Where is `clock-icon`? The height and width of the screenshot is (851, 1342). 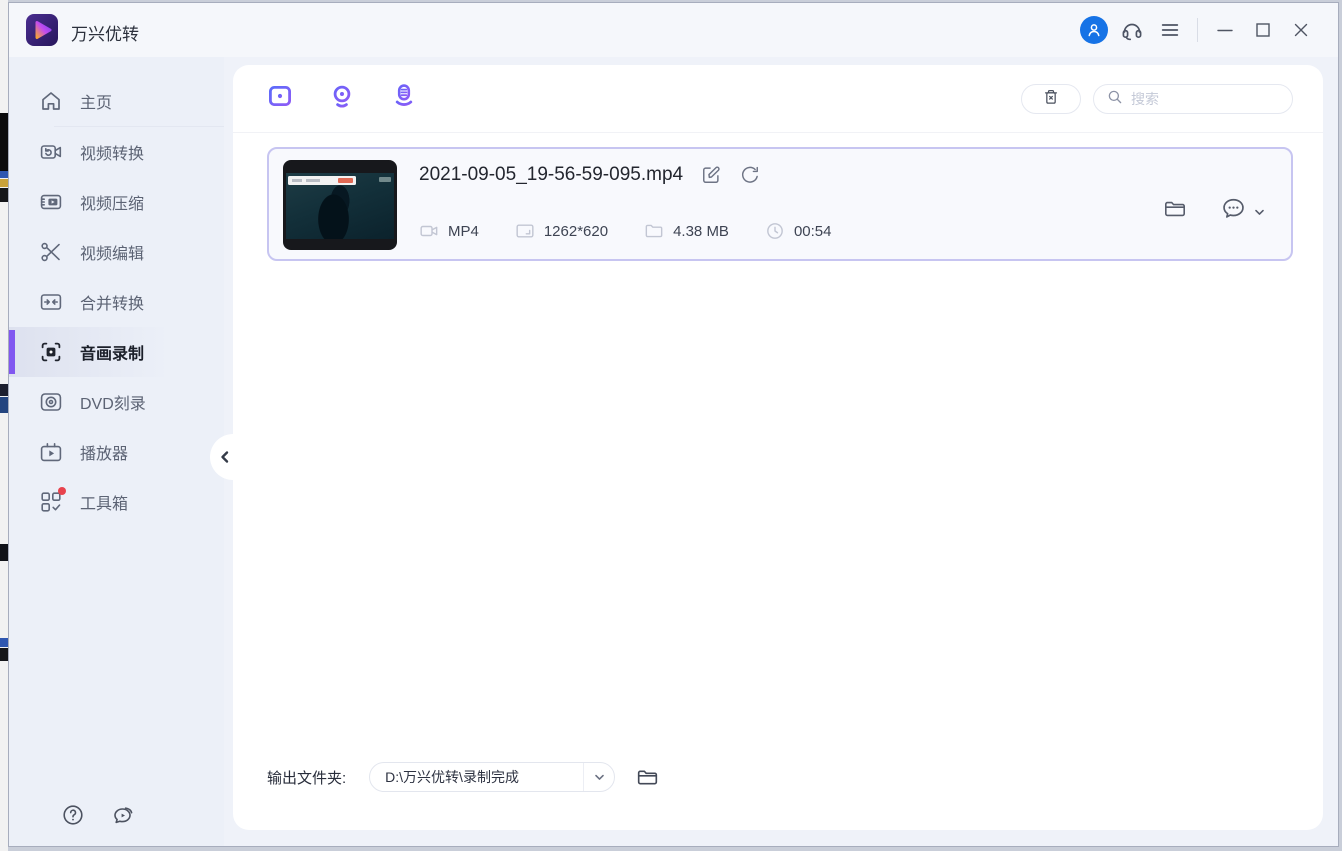
clock-icon is located at coordinates (775, 231).